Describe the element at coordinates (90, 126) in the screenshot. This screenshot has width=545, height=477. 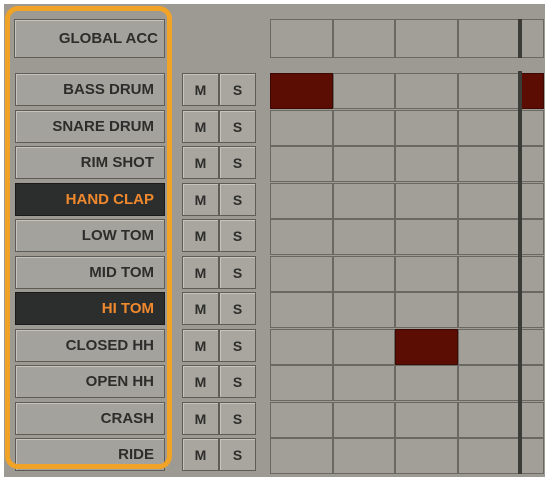
I see `track-label-snare-drum: SNARE DRUM` at that location.